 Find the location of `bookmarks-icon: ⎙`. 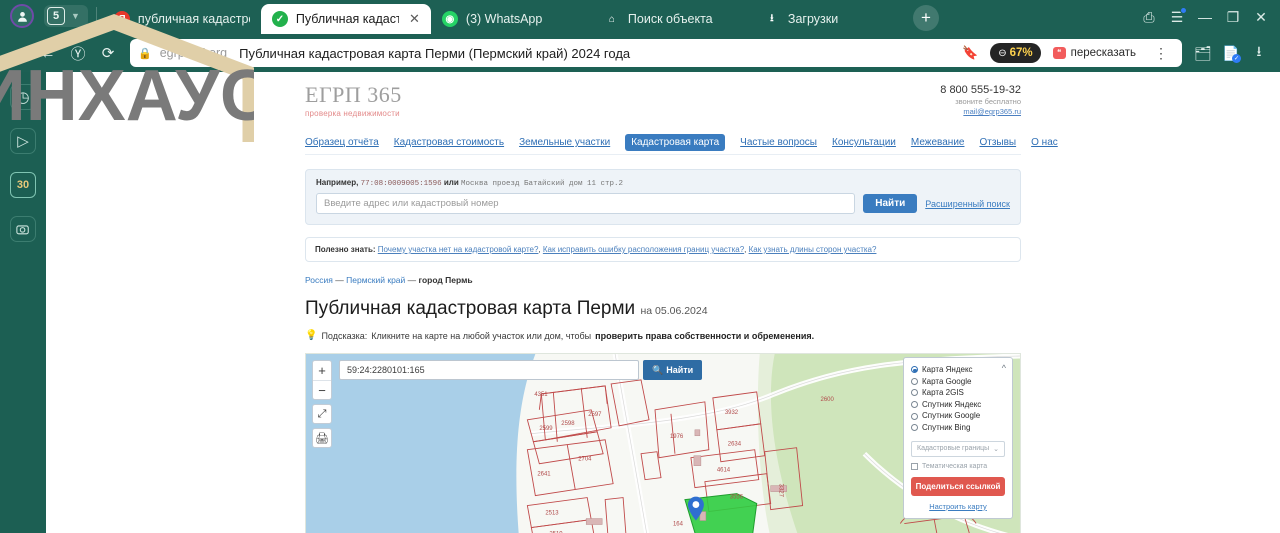

bookmarks-icon: ⎙ is located at coordinates (1149, 17).